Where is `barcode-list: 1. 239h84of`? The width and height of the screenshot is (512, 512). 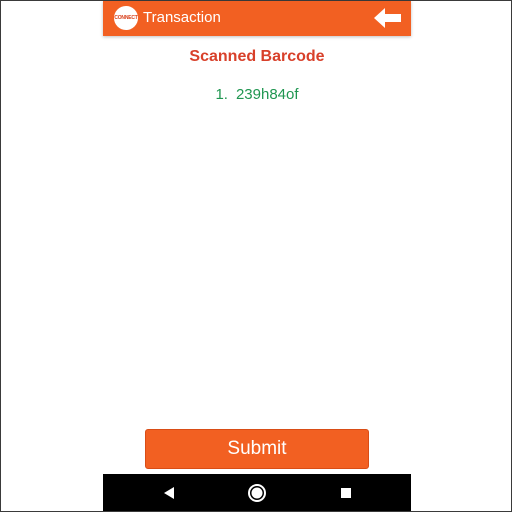 barcode-list: 1. 239h84of is located at coordinates (257, 95).